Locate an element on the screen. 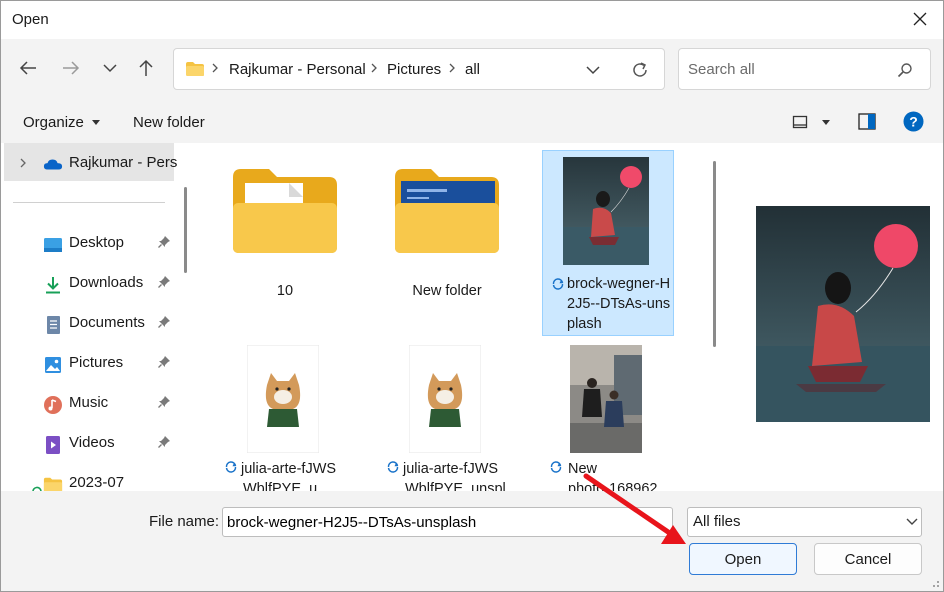 This screenshot has width=944, height=592. sidebar-item-downloads: Downloads is located at coordinates (89, 283).